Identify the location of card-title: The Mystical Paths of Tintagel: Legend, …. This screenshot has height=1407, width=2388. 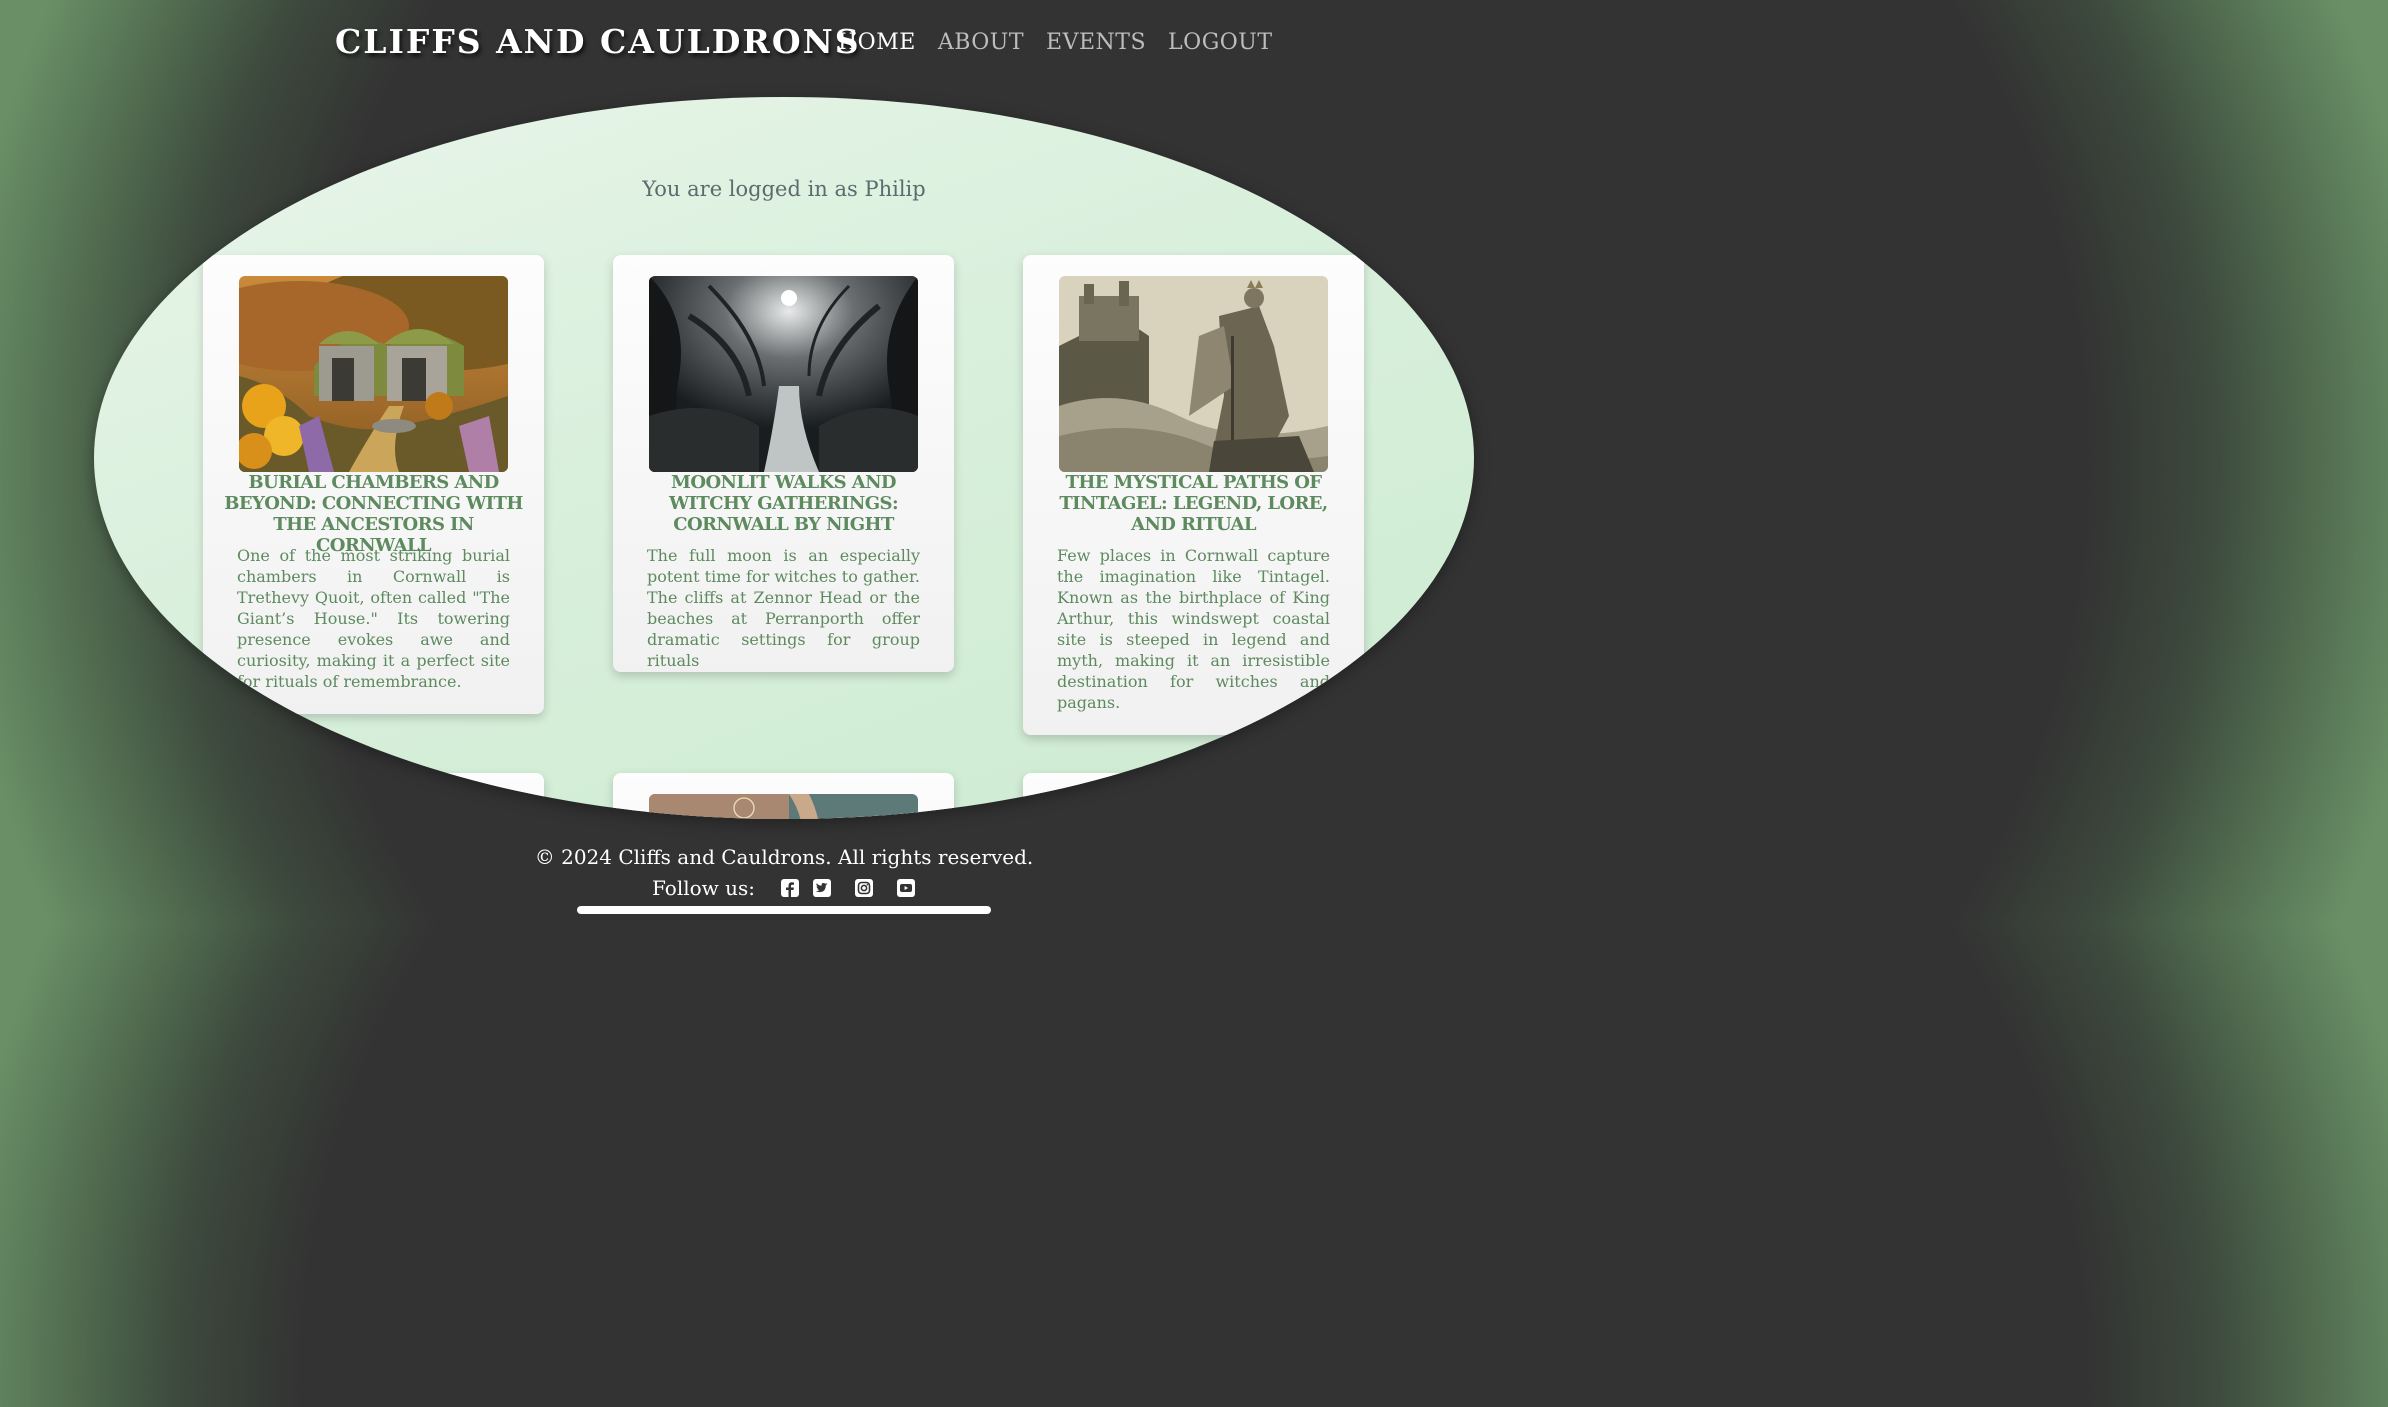
(1193, 503).